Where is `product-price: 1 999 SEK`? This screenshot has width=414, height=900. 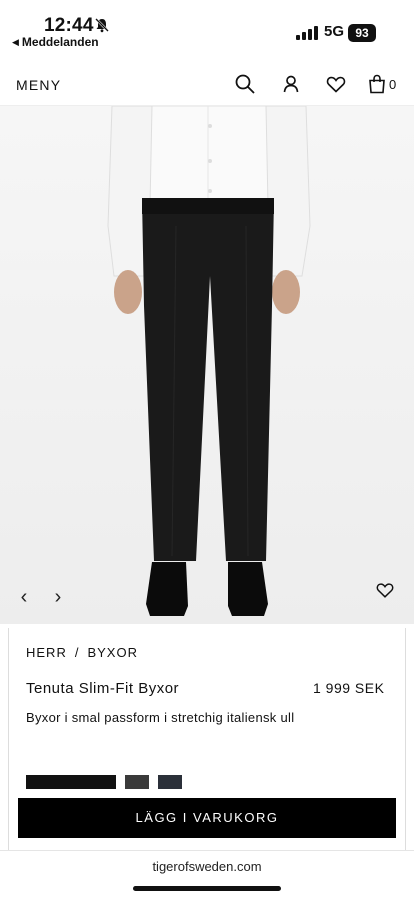
product-price: 1 999 SEK is located at coordinates (349, 688).